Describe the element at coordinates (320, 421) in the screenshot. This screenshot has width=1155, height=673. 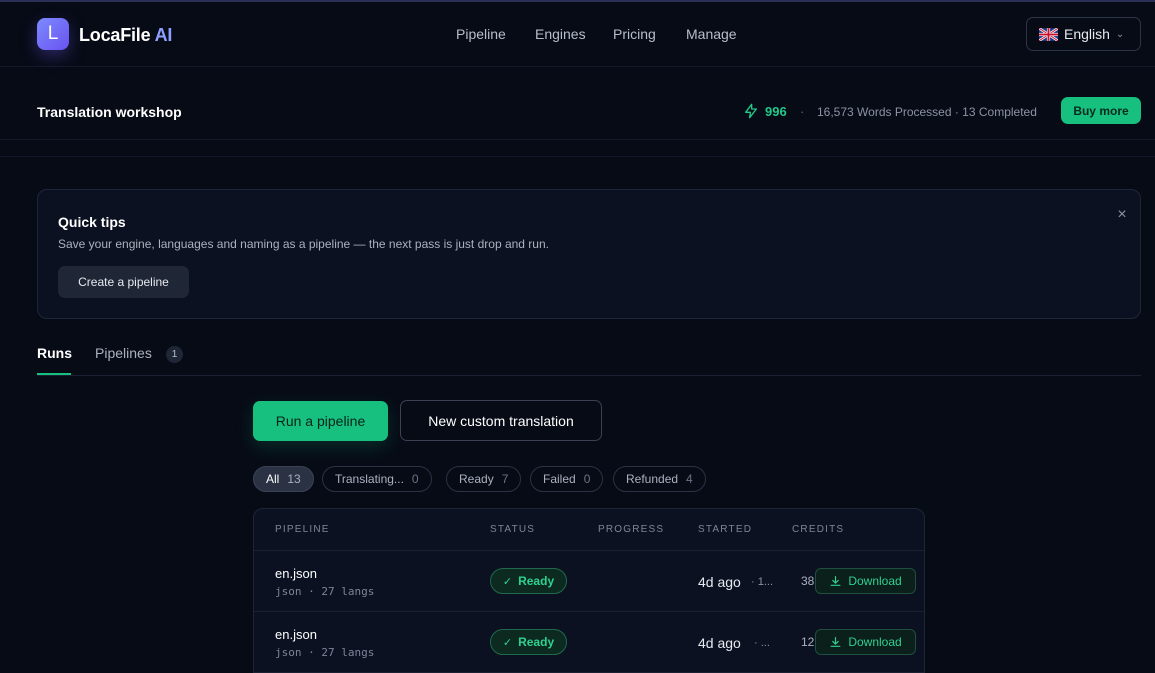
I see `run-pipeline-button: Run a pipeline` at that location.